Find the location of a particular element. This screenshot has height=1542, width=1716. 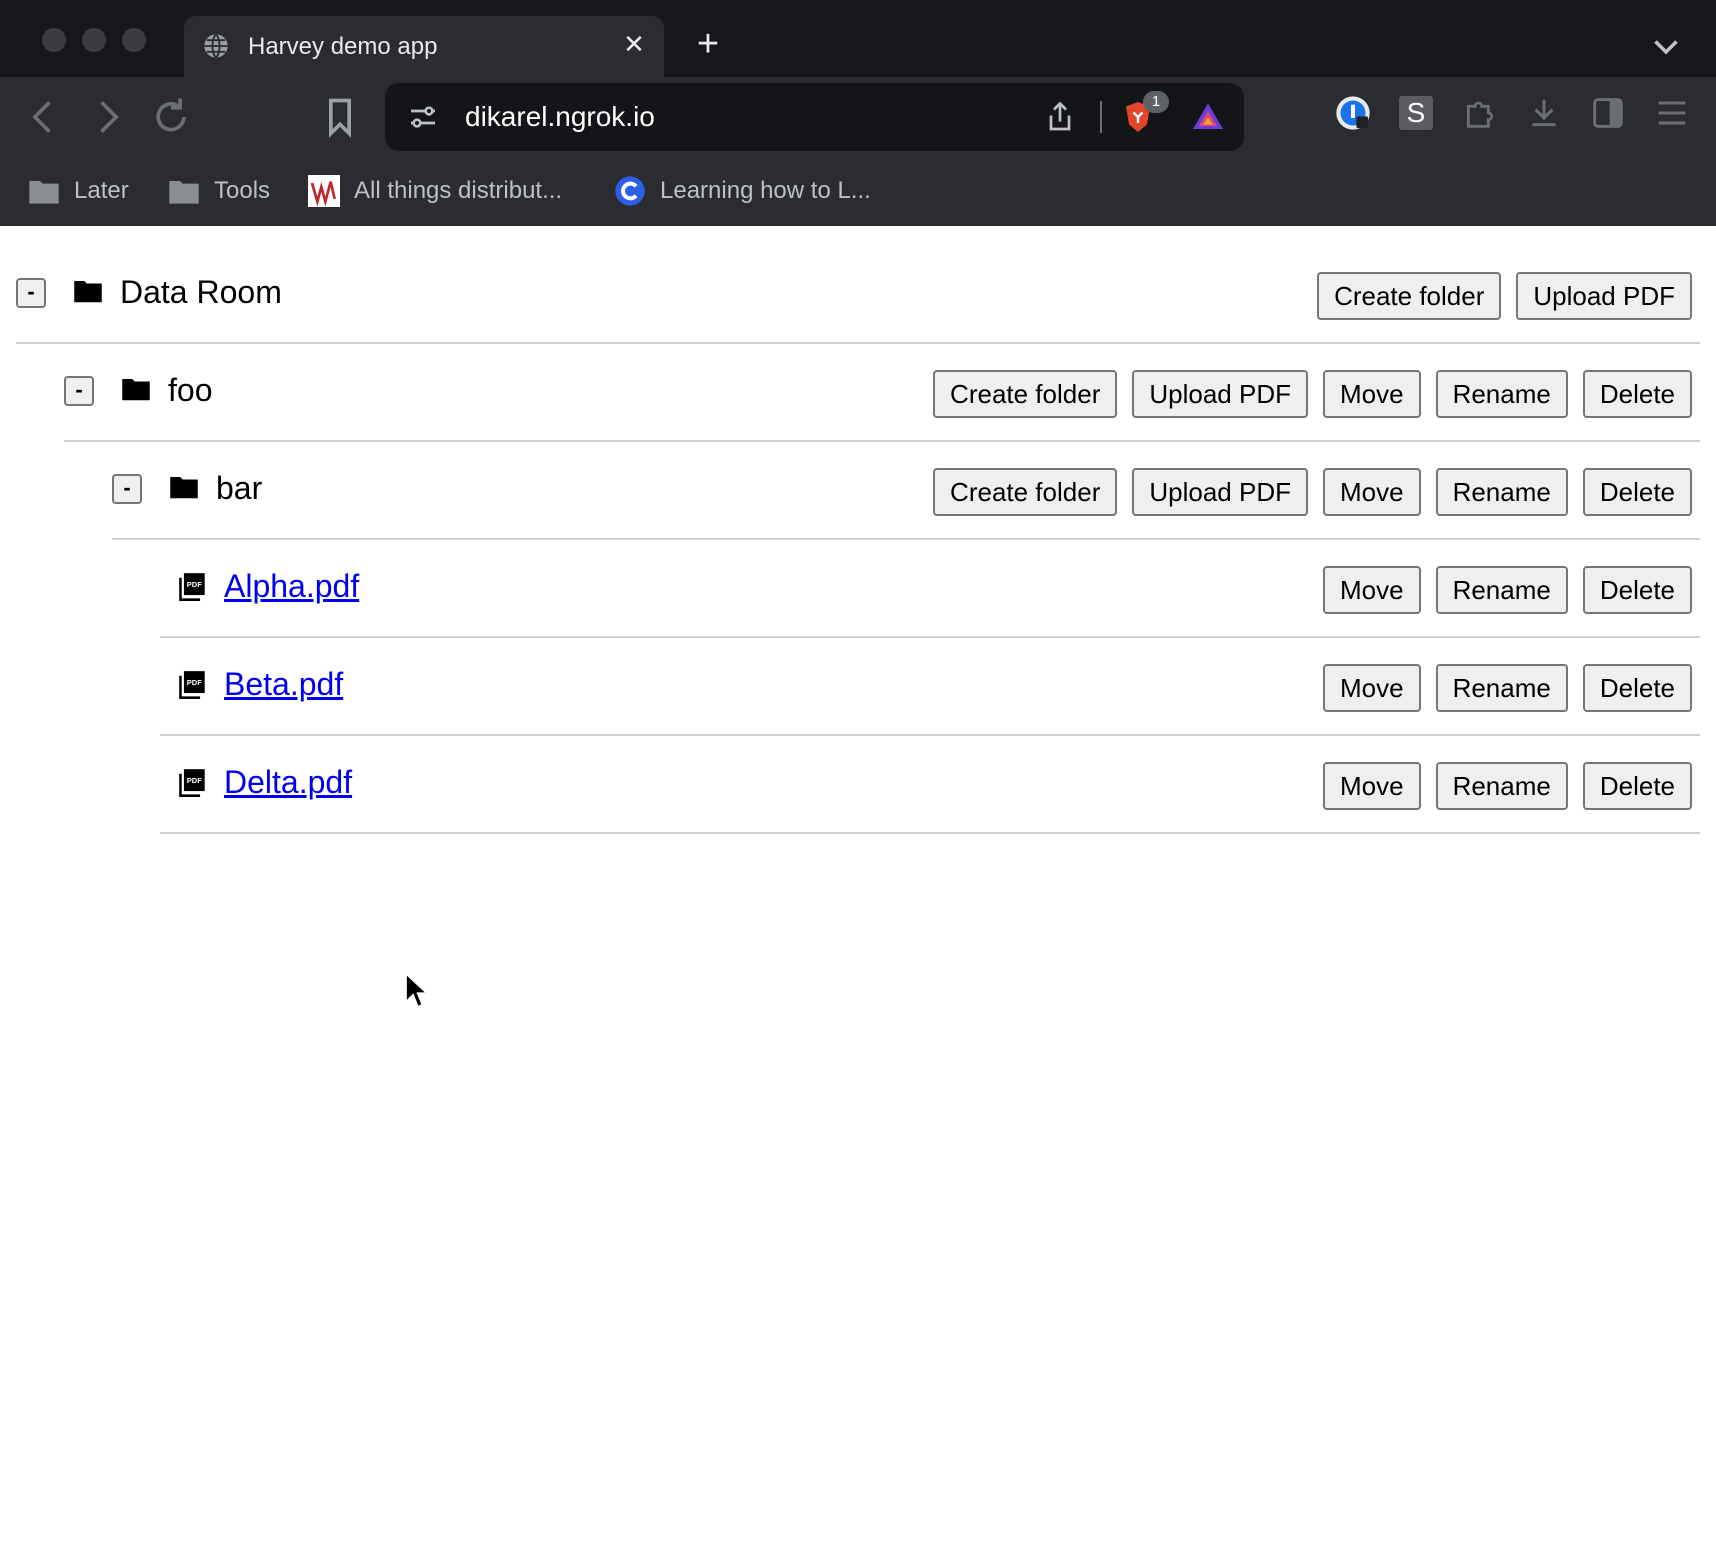

s-extension-icon: S is located at coordinates (1416, 113).